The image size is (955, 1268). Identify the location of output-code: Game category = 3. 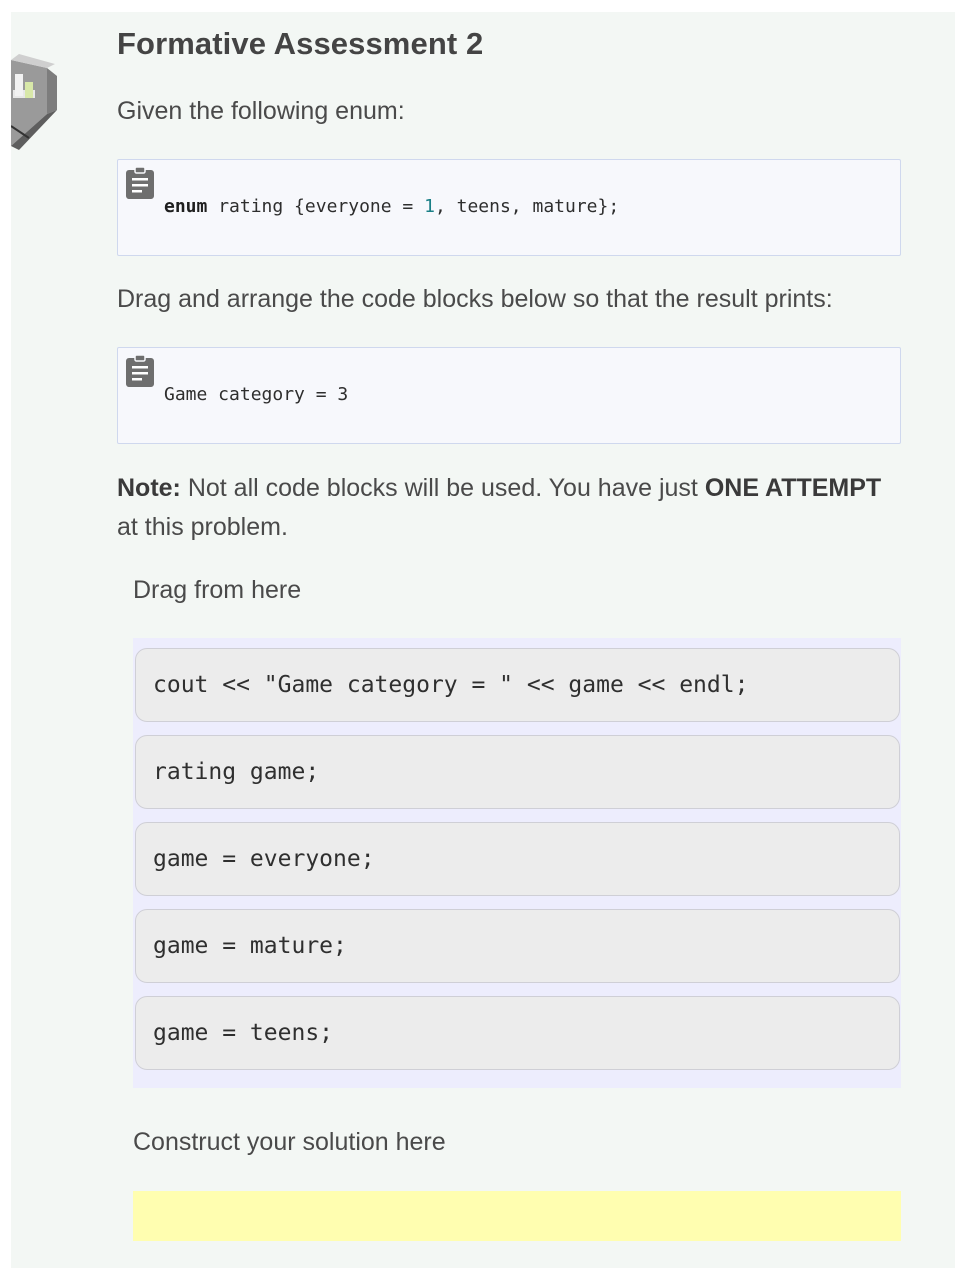
(256, 394).